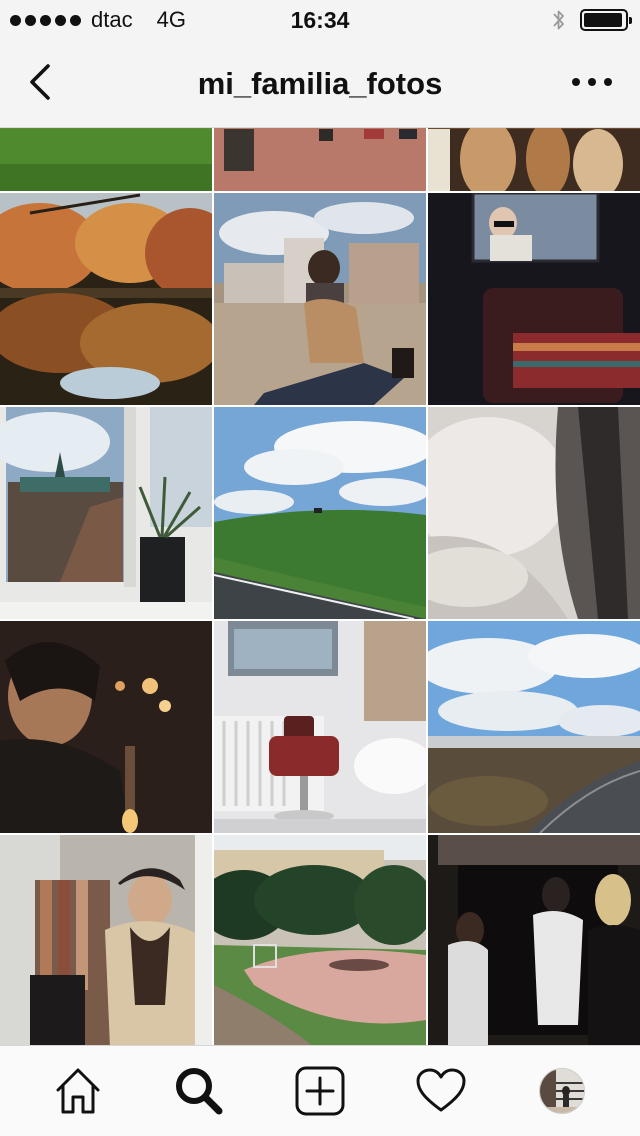 The width and height of the screenshot is (640, 1136). I want to click on plus-square-icon, so click(320, 1091).